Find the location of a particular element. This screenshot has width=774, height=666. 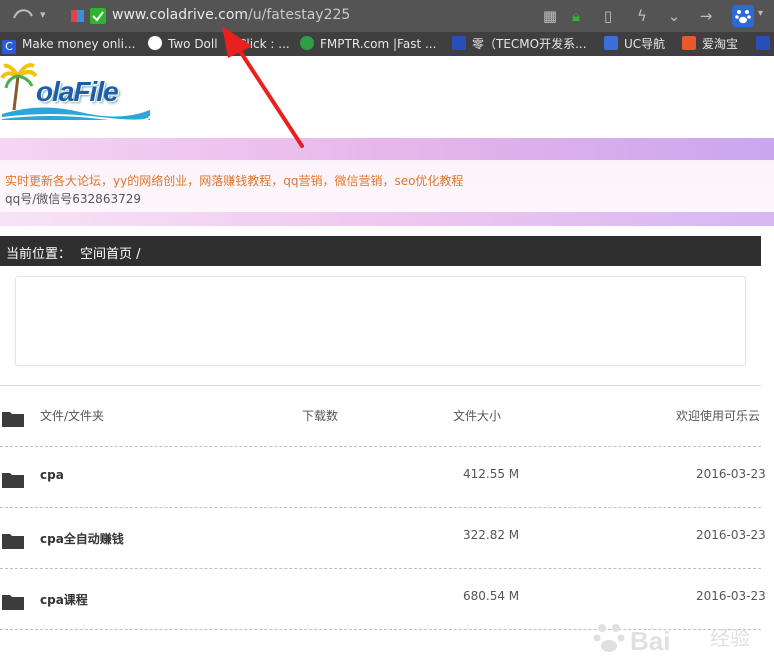

folder-name-link: cpa课程 is located at coordinates (64, 599).